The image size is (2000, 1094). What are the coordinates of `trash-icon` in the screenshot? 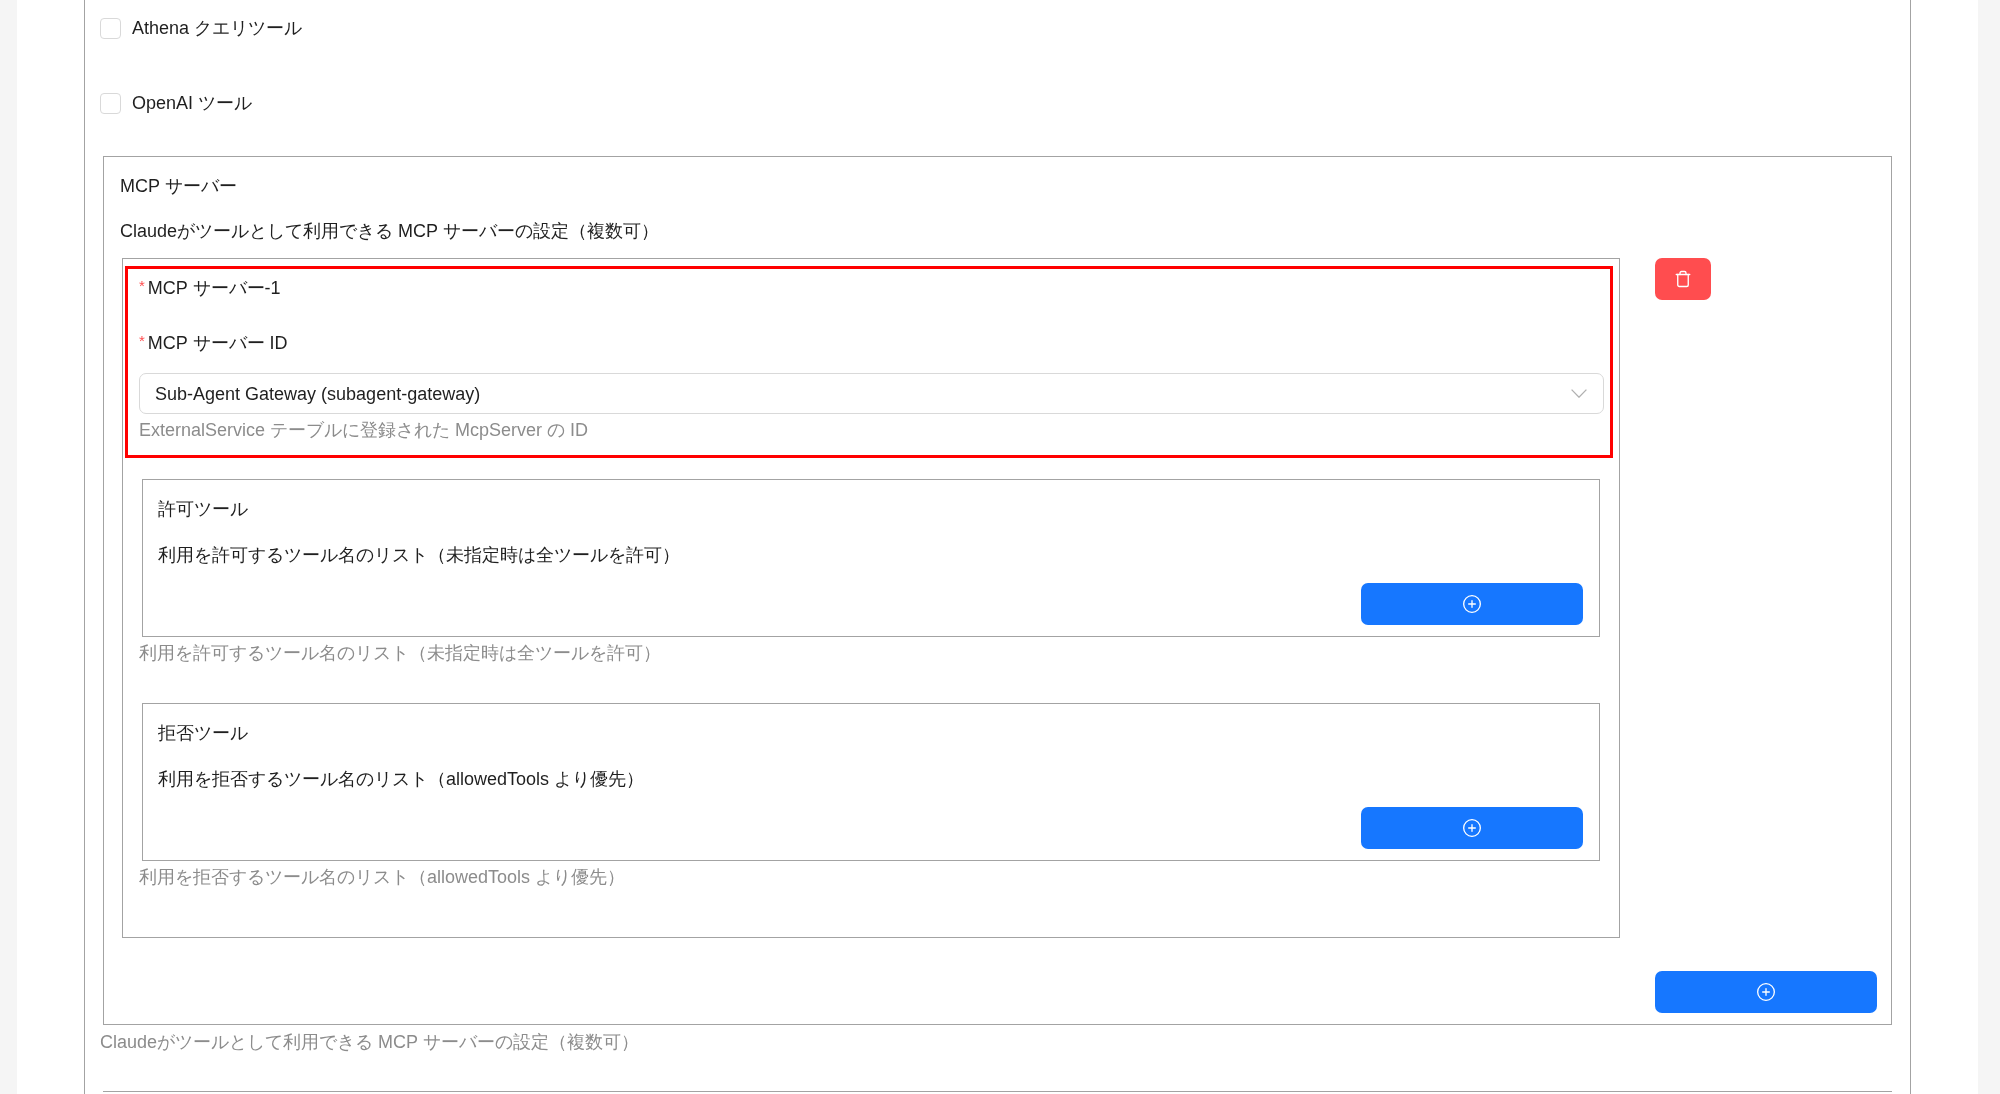 It's located at (1683, 279).